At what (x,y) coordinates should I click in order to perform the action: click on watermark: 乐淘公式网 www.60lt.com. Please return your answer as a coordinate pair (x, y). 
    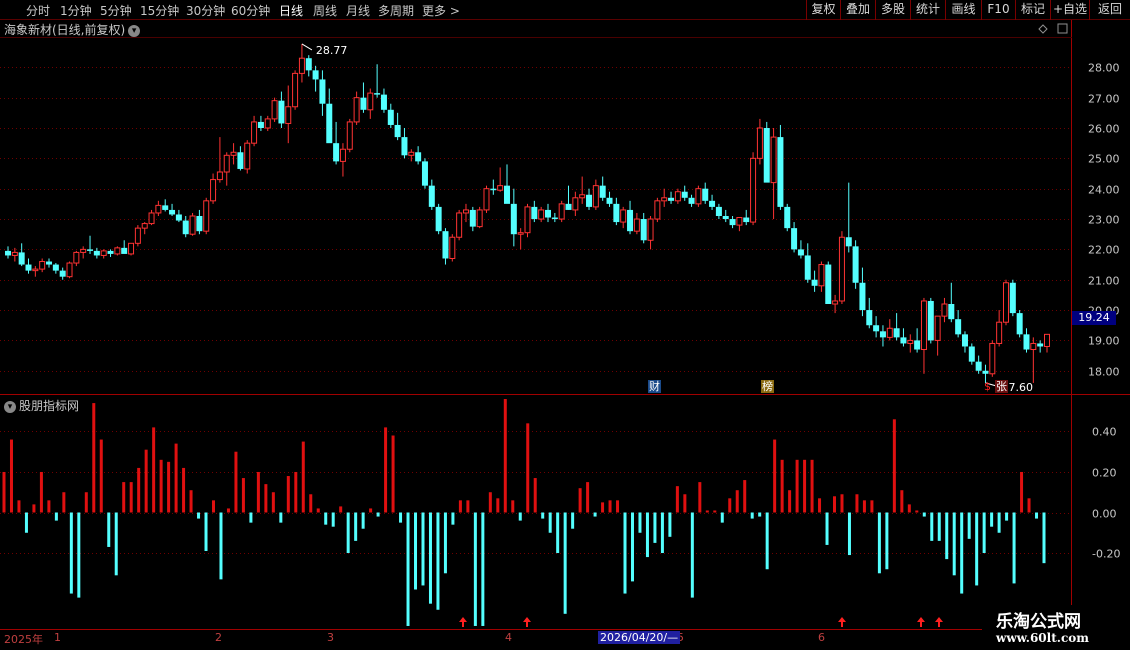
    Looking at the image, I should click on (1056, 627).